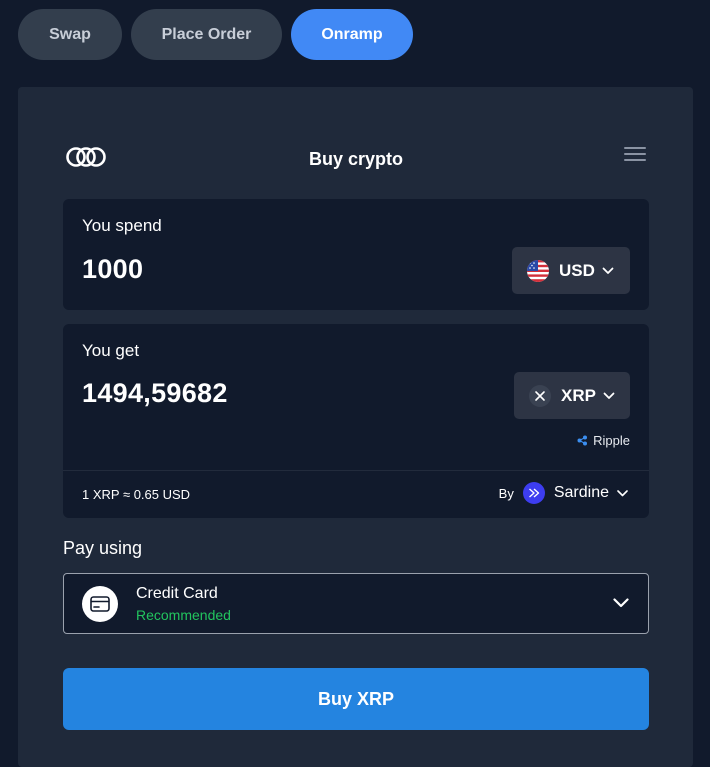 This screenshot has height=767, width=710. I want to click on buy-button: Buy XRP, so click(356, 699).